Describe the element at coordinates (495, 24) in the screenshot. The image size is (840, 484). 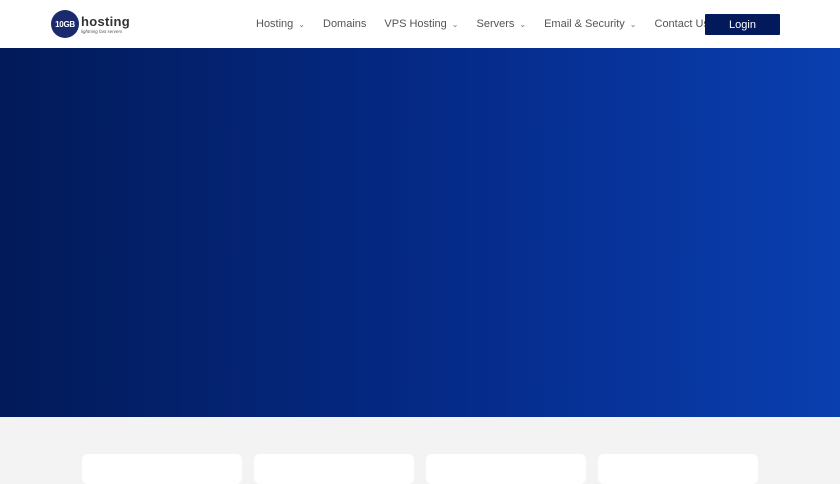
I see `nav-label: Servers` at that location.